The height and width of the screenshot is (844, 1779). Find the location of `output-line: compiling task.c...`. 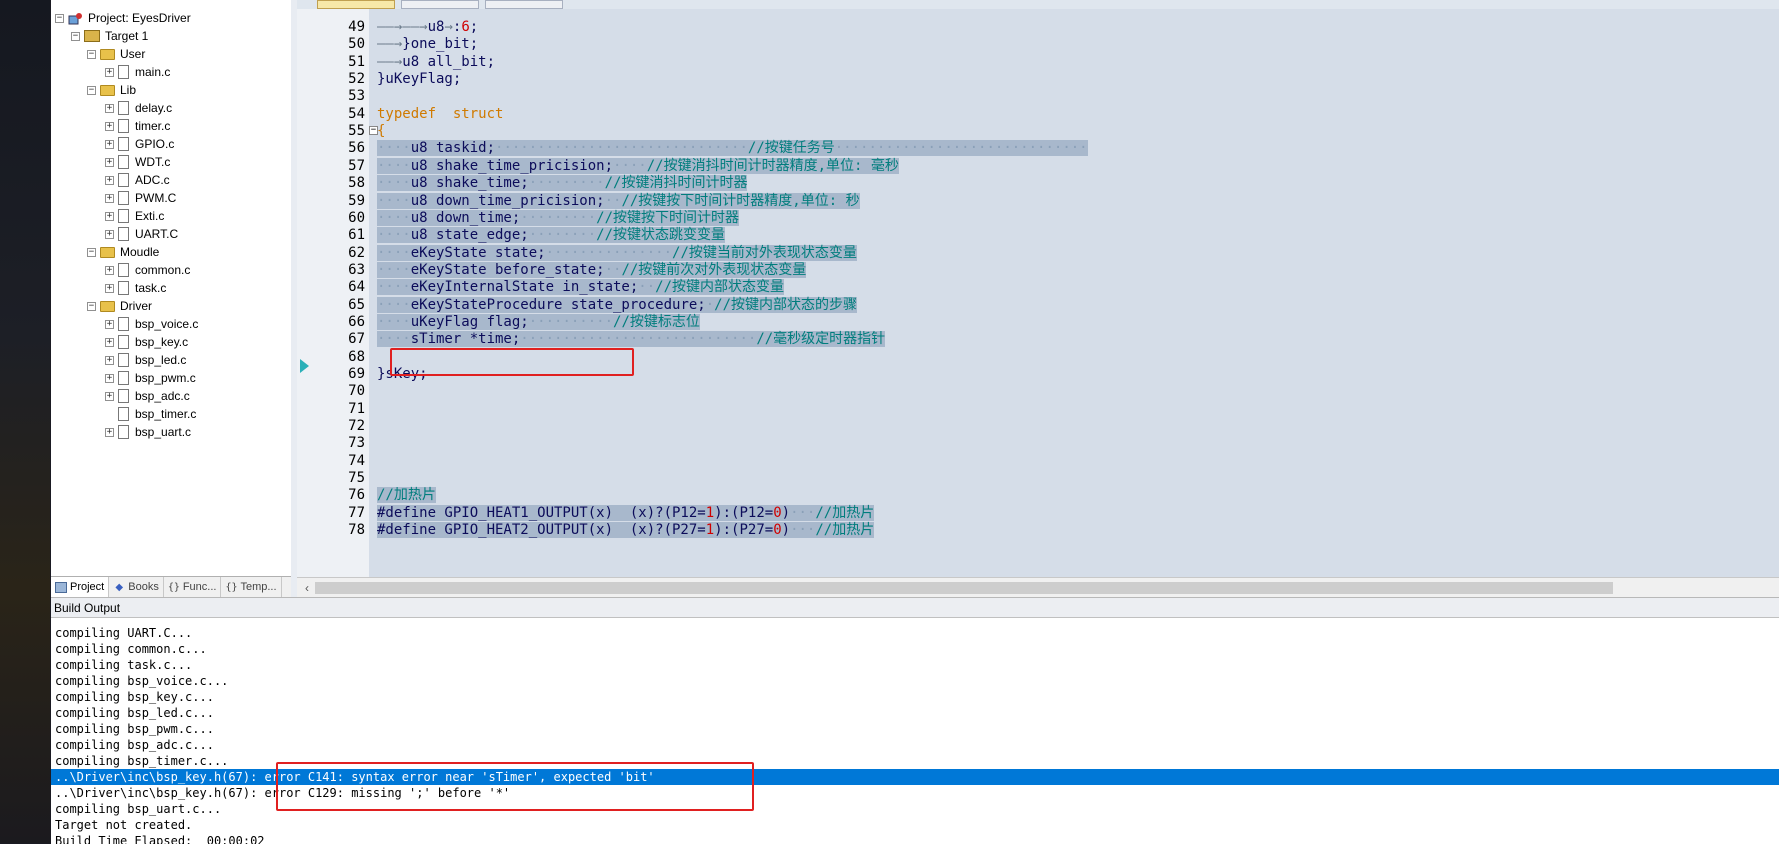

output-line: compiling task.c... is located at coordinates (123, 665).